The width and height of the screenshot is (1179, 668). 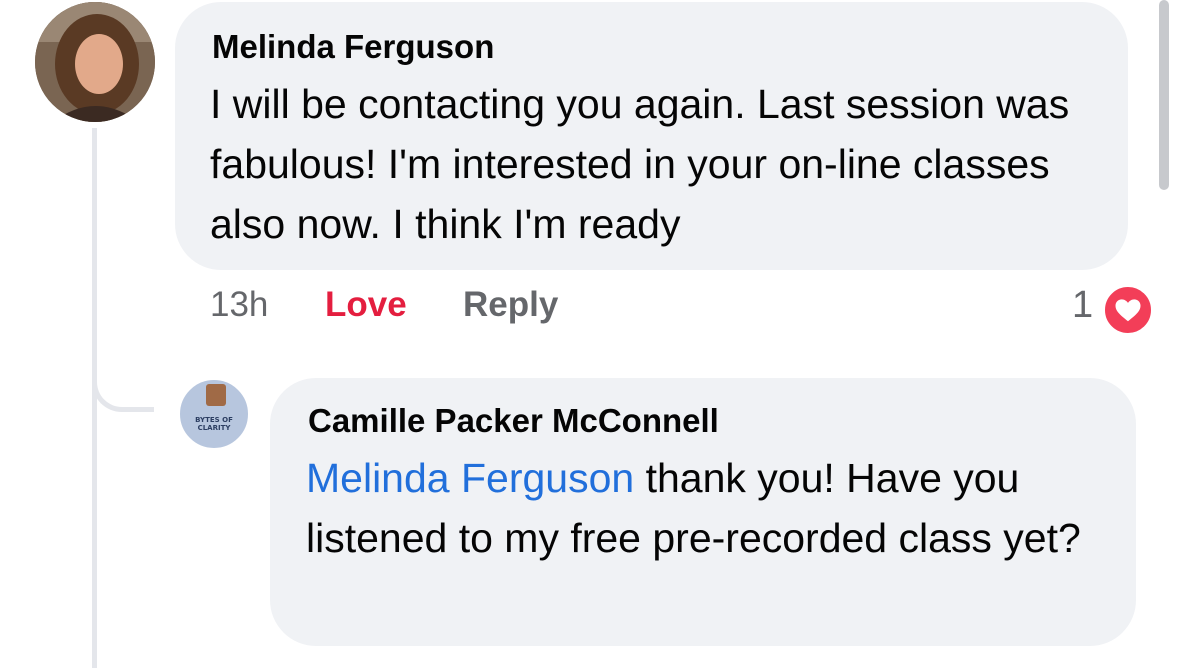 I want to click on reply-connector-curve, so click(x=123, y=366).